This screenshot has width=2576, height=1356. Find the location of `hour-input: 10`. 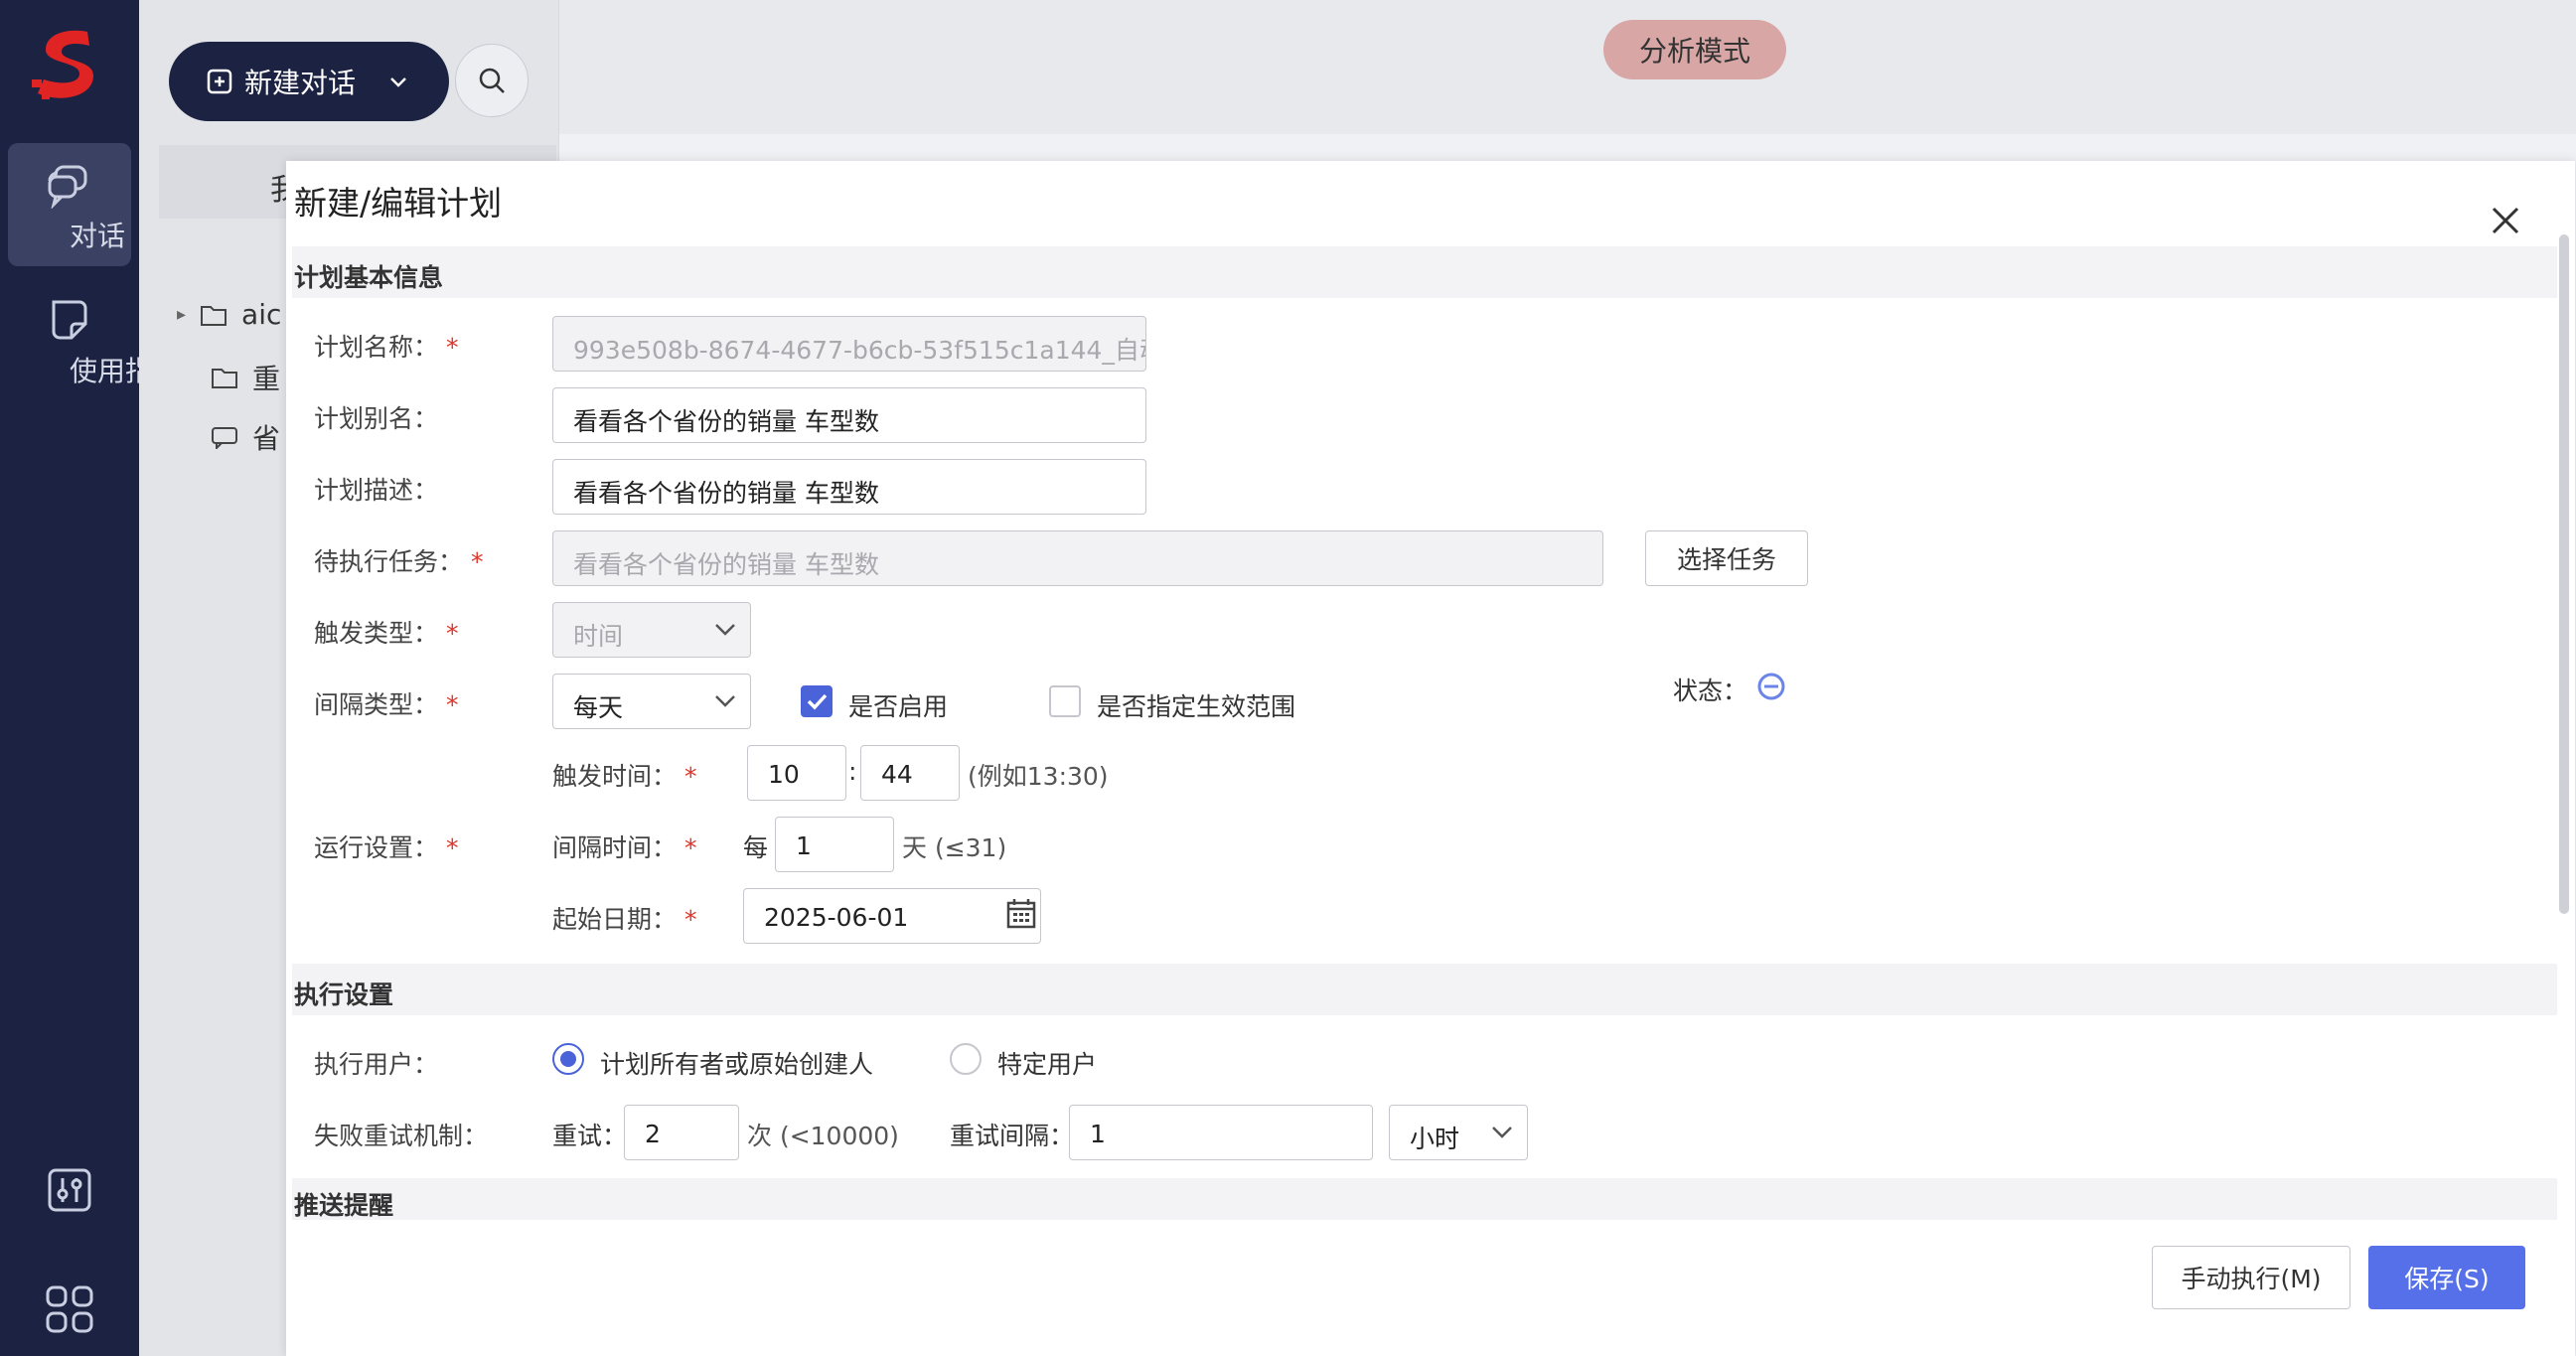

hour-input: 10 is located at coordinates (797, 773).